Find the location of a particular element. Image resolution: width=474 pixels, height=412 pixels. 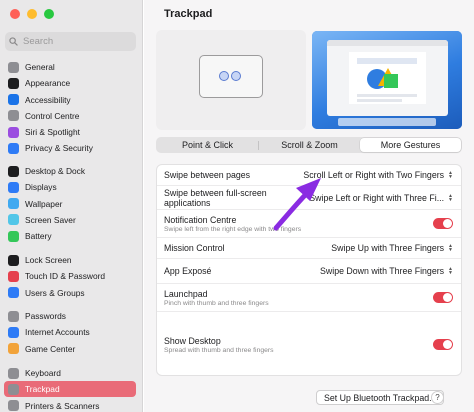

game-center-icon is located at coordinates (13, 348).